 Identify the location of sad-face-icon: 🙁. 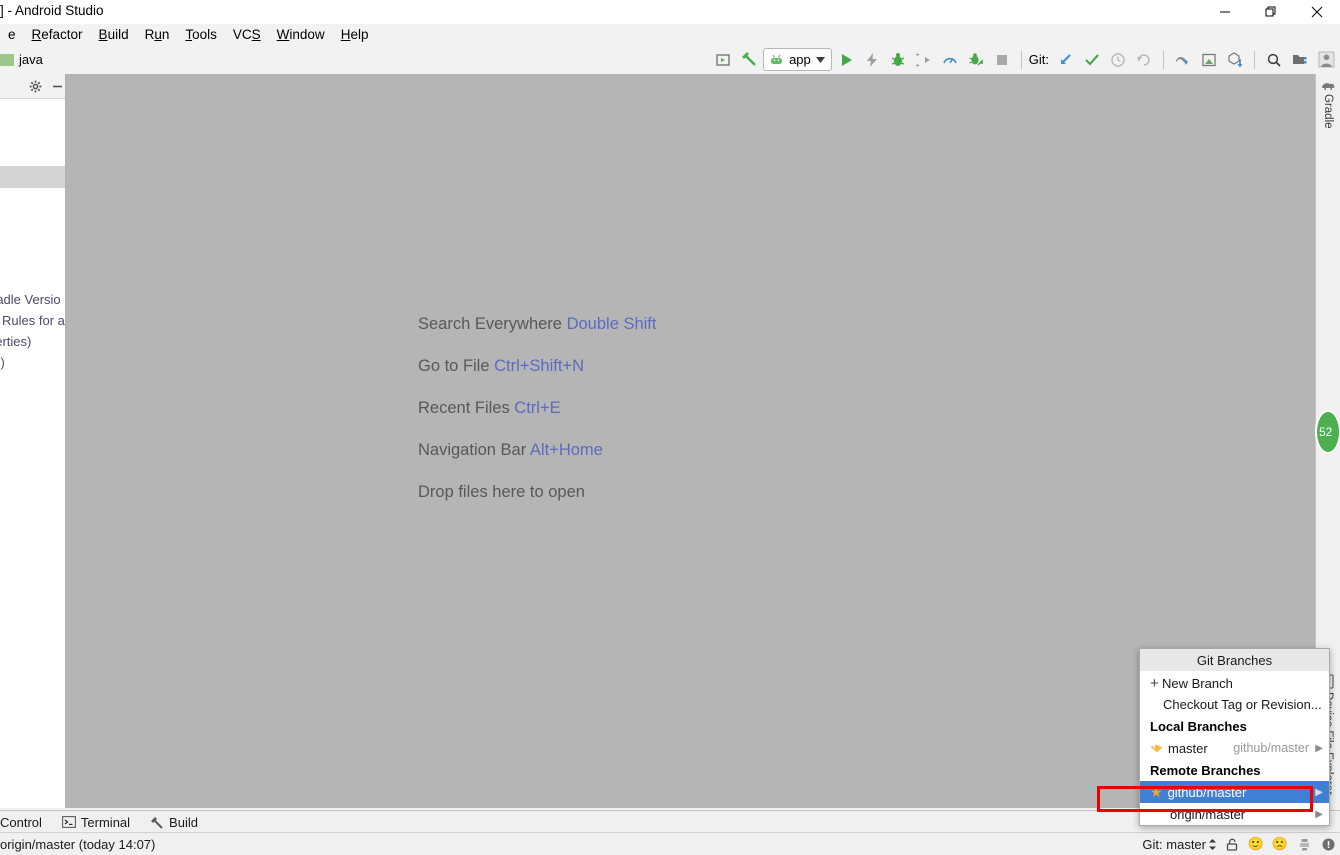
(1280, 844).